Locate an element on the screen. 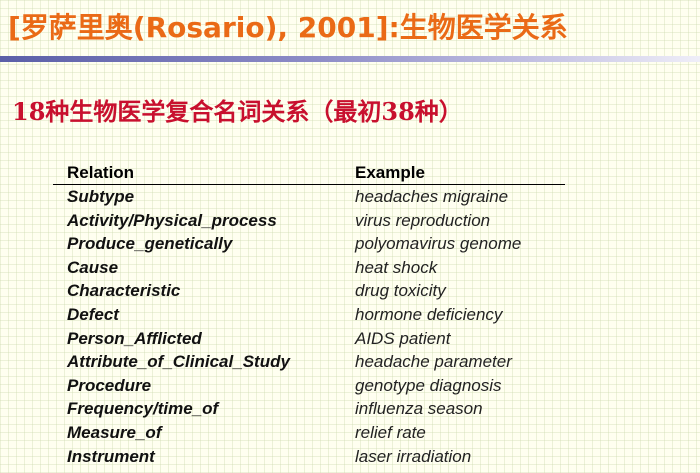 Image resolution: width=700 pixels, height=473 pixels. table-row: Produce_genetically polyomavirus genome is located at coordinates (309, 244).